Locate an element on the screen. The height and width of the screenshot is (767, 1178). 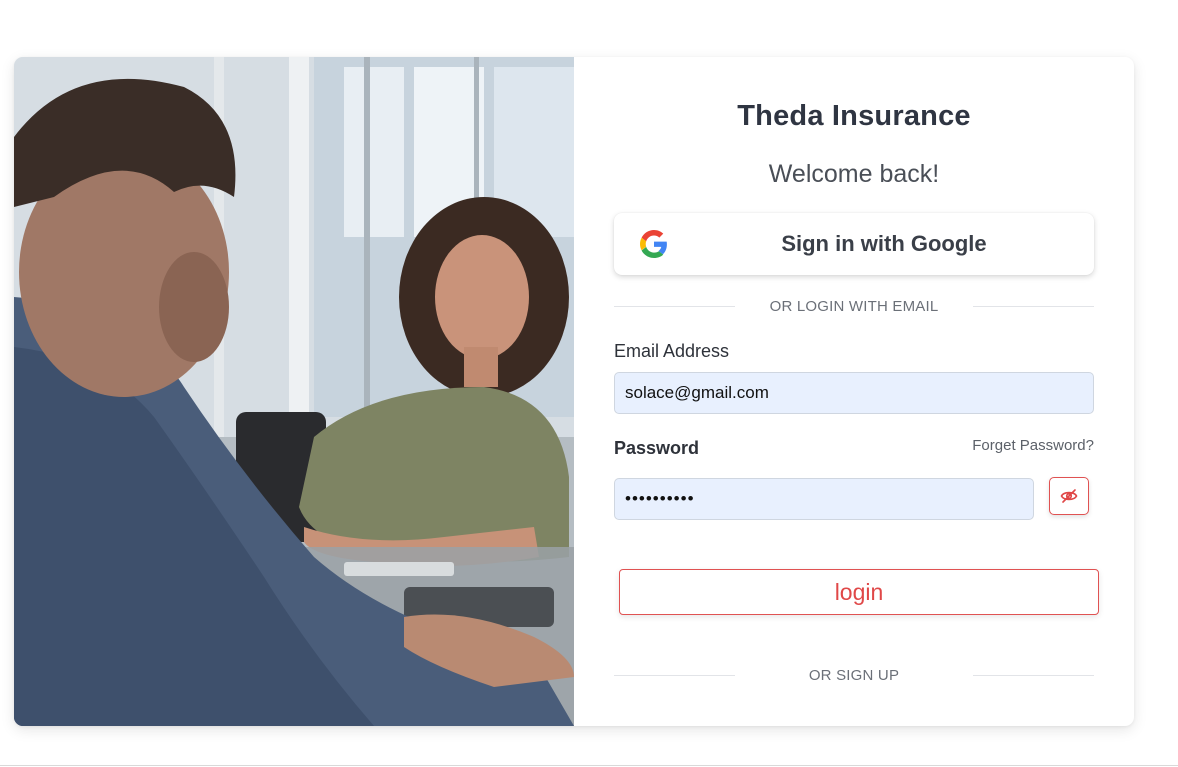
brand-title: Theda Insurance is located at coordinates (854, 116).